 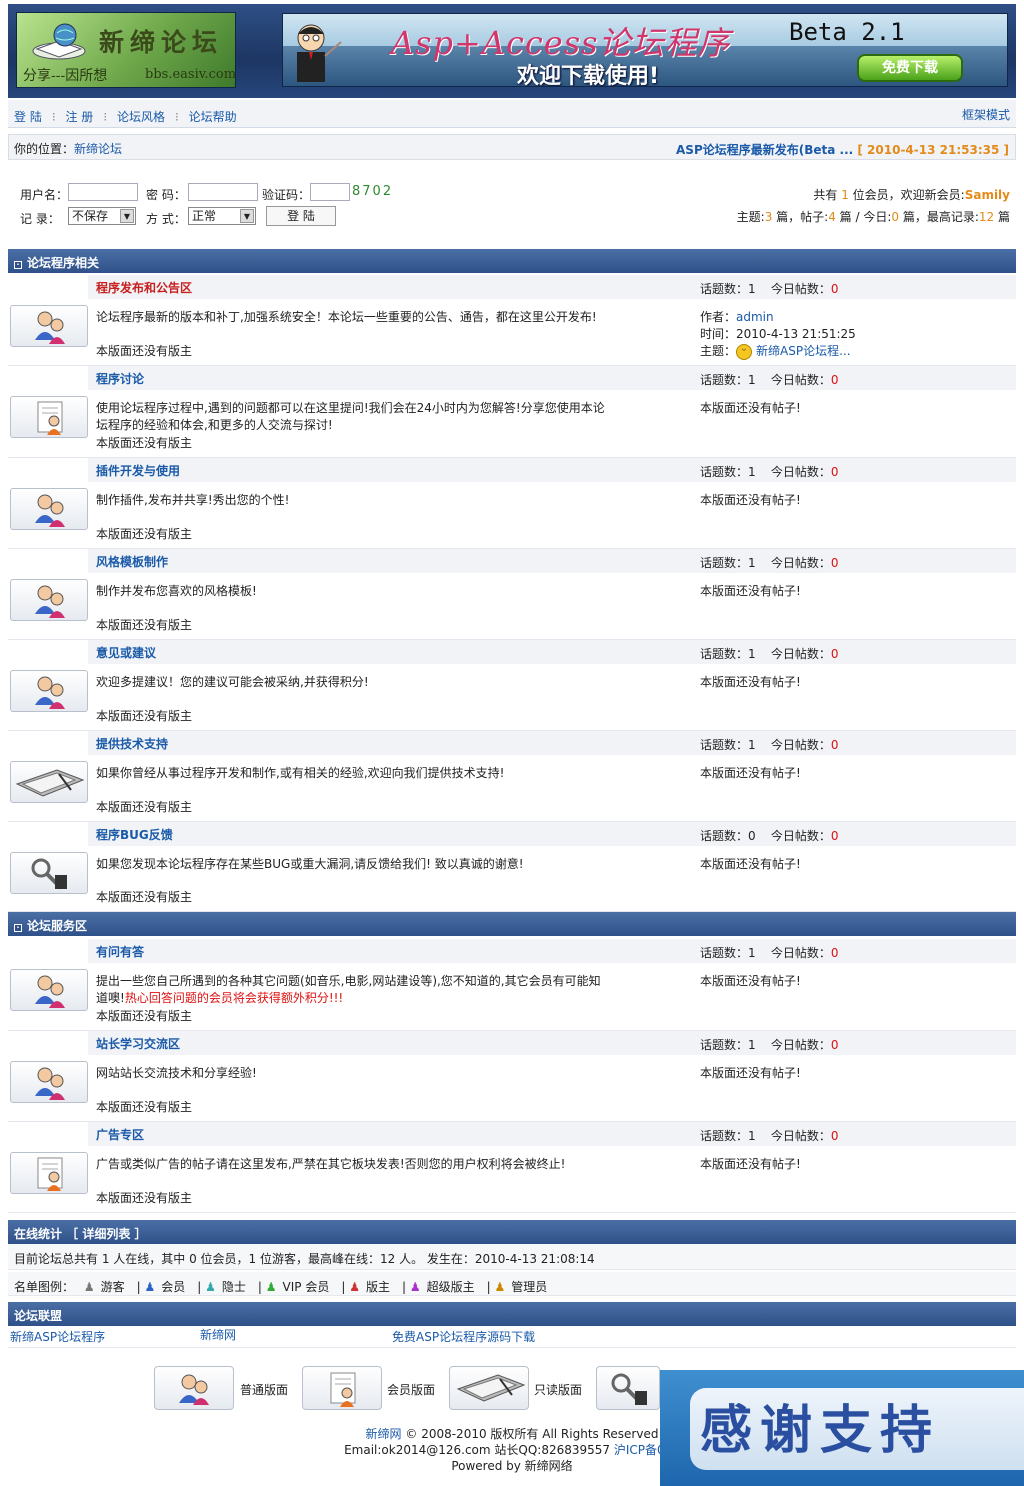 What do you see at coordinates (65, 76) in the screenshot?
I see `logo-slogan: 分享---因所想` at bounding box center [65, 76].